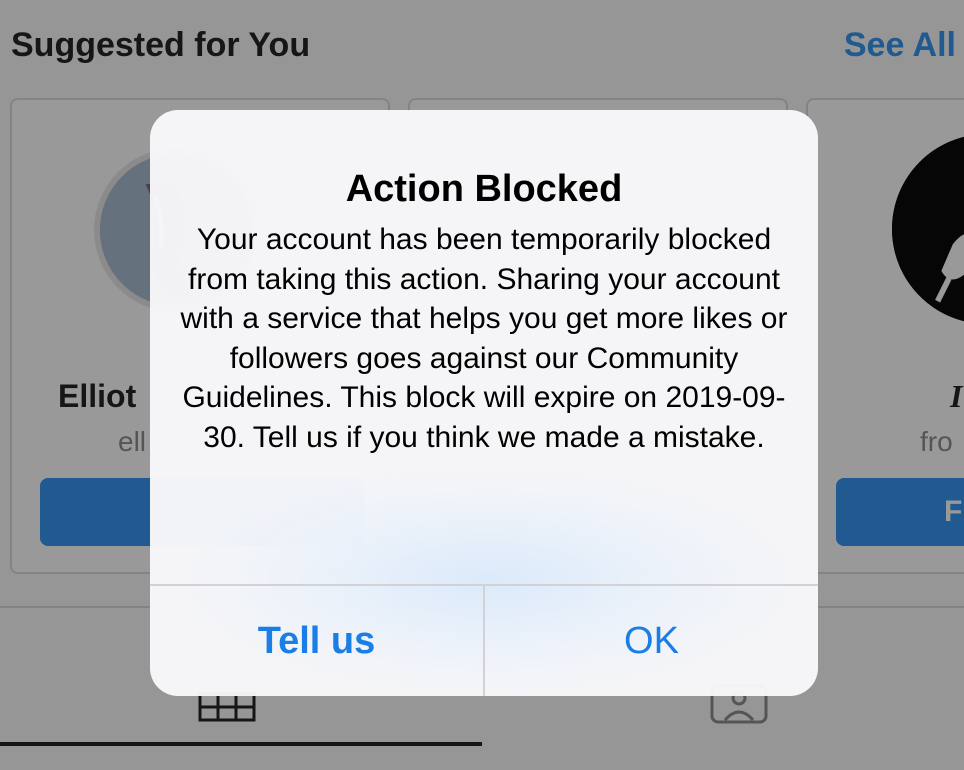  I want to click on dialog-title: Action Blocked, so click(484, 189).